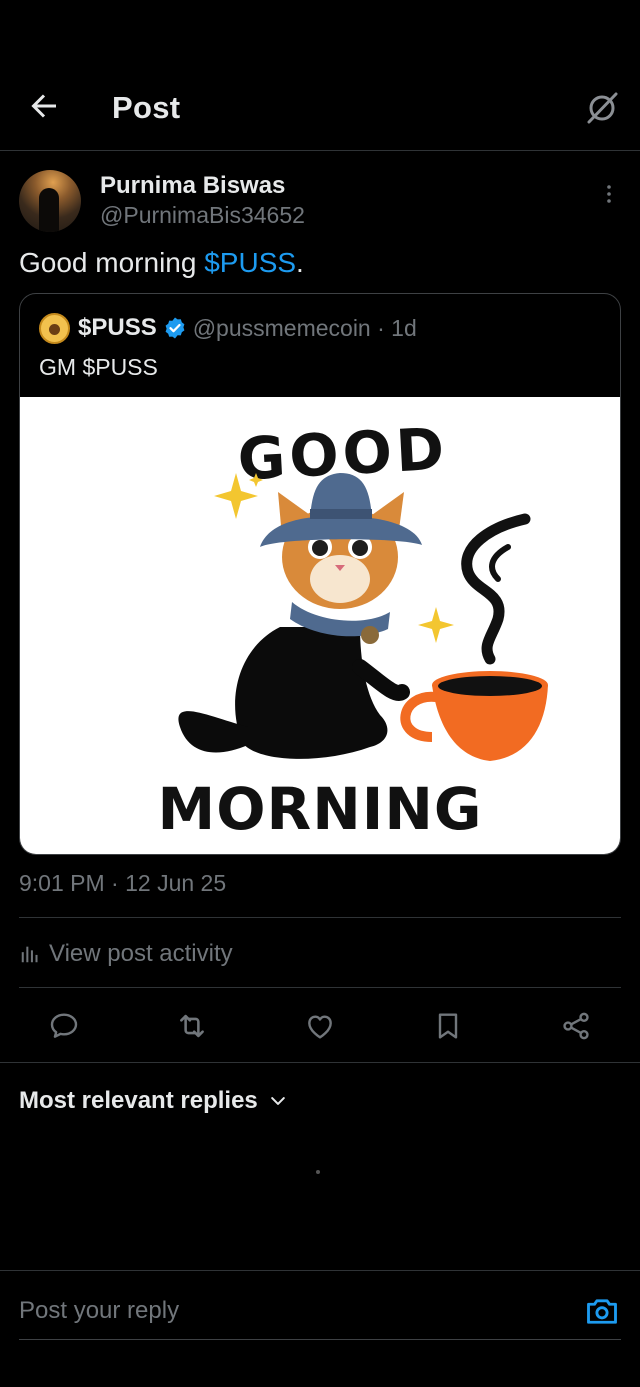 This screenshot has width=640, height=1387. I want to click on quoted-text: GM $PUSS, so click(98, 367).